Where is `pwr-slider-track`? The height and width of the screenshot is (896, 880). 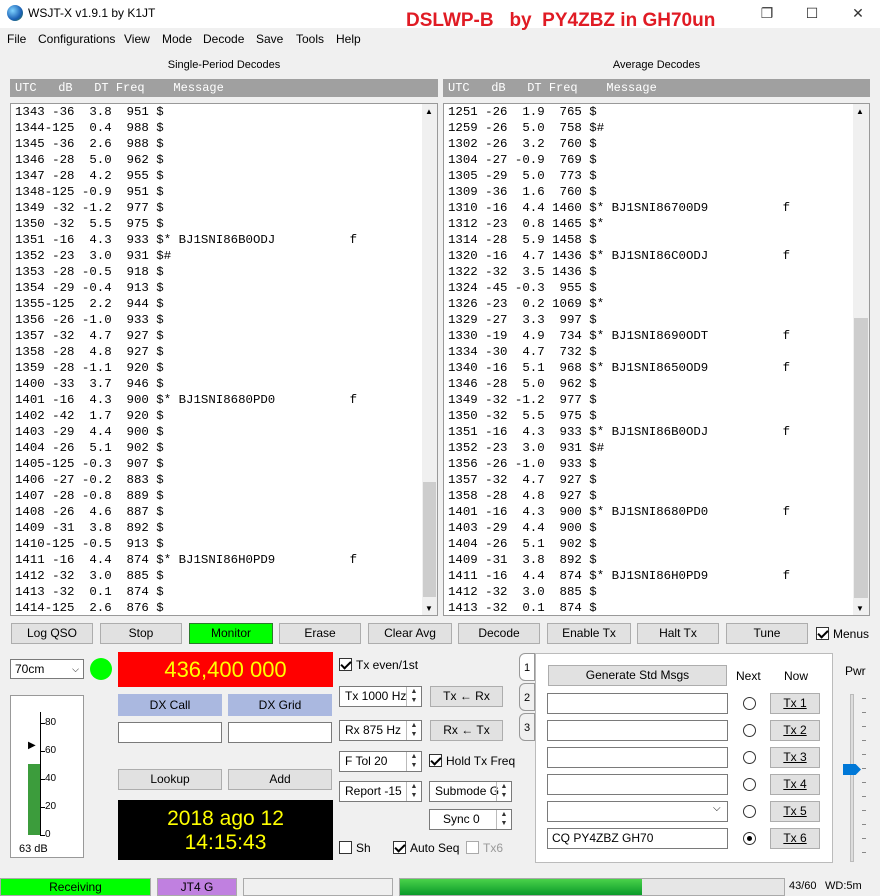
pwr-slider-track is located at coordinates (852, 778).